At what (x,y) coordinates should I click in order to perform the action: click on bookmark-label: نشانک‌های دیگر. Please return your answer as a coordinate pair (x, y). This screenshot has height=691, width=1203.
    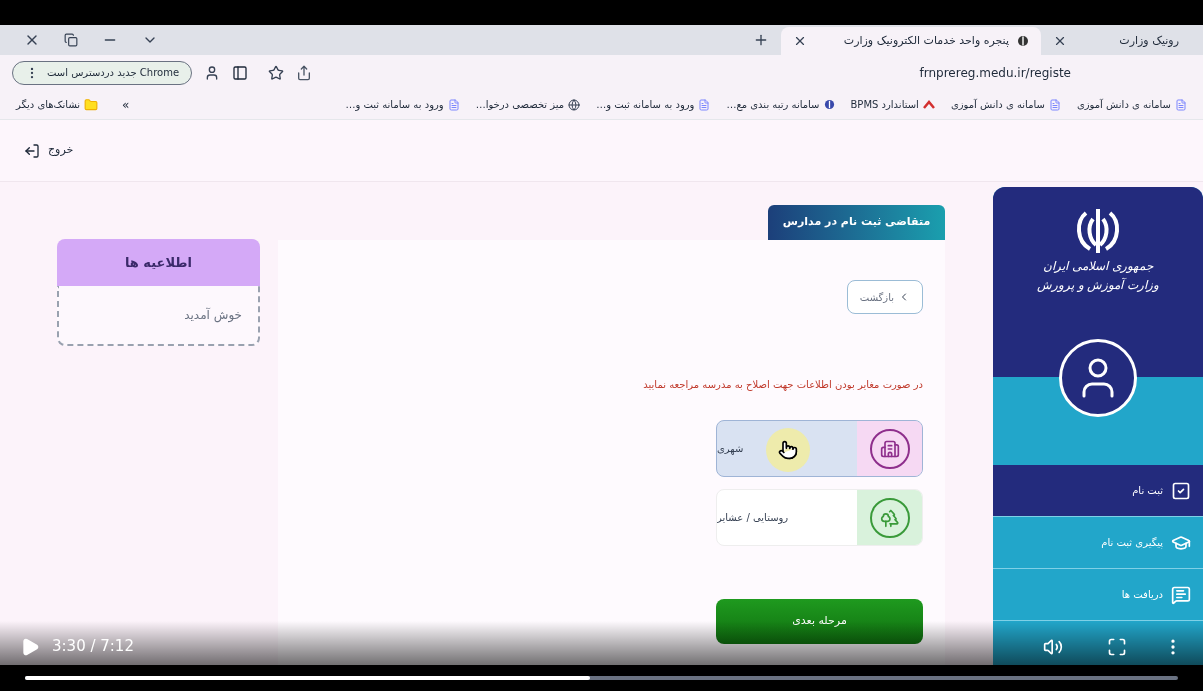
    Looking at the image, I should click on (48, 105).